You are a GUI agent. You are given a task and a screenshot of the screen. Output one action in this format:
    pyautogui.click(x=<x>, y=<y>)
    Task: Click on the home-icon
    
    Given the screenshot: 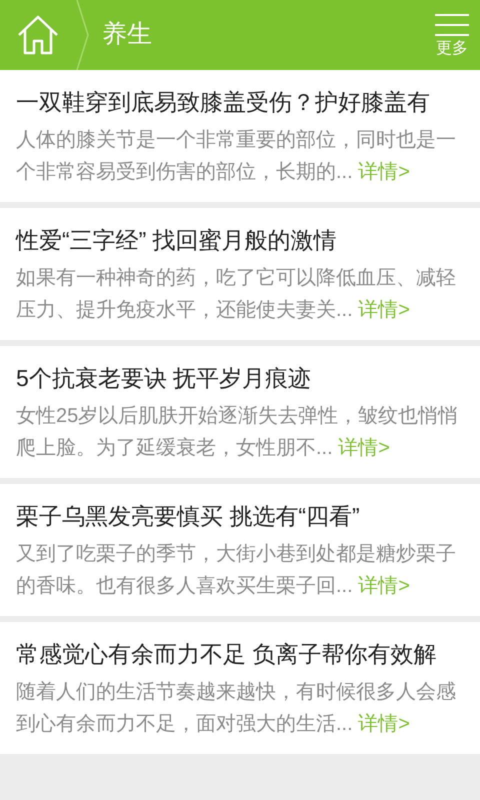 What is the action you would take?
    pyautogui.click(x=38, y=35)
    